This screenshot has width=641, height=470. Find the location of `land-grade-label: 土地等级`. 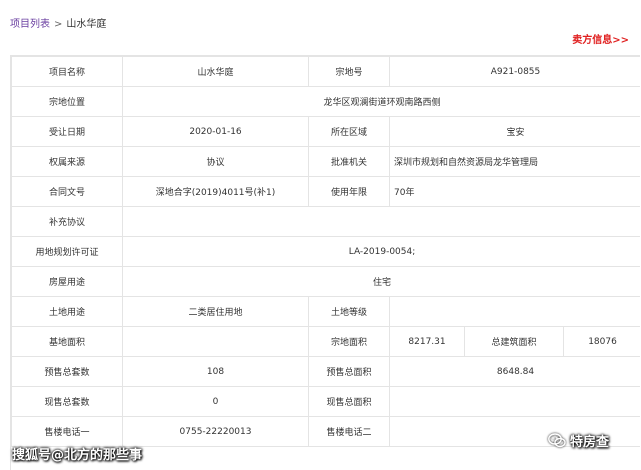

land-grade-label: 土地等级 is located at coordinates (349, 311).